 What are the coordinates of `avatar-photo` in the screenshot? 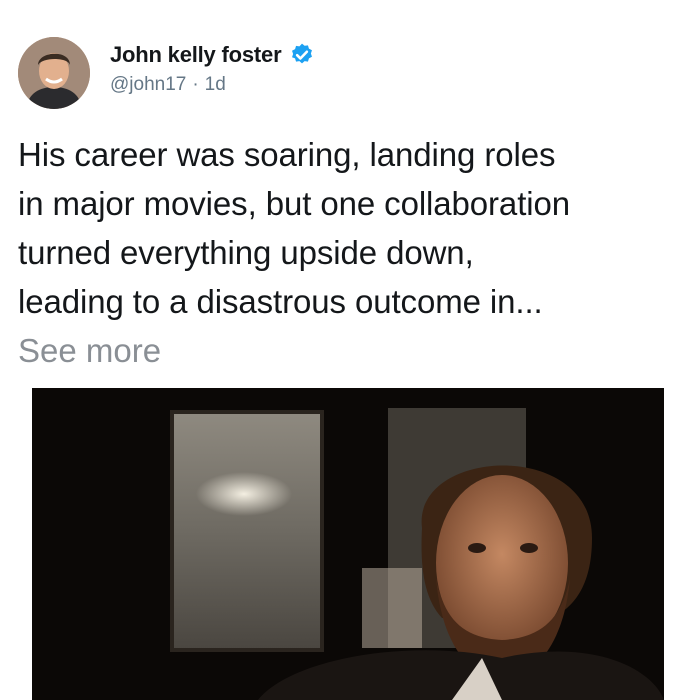 It's located at (54, 73).